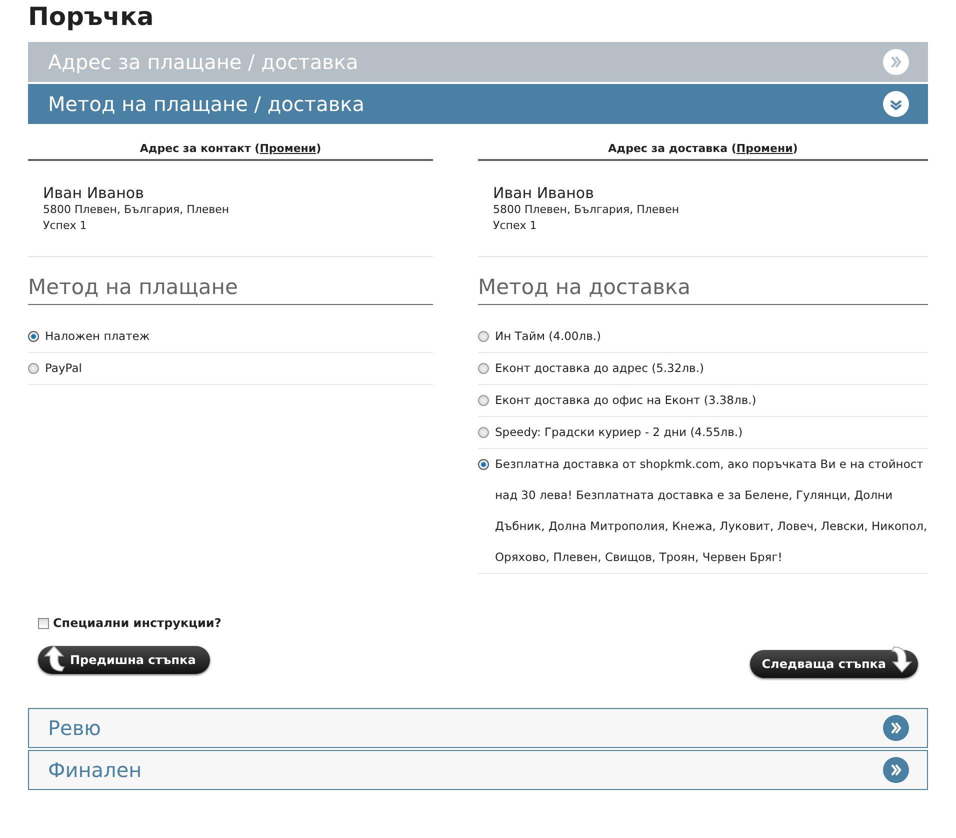 Image resolution: width=956 pixels, height=838 pixels. What do you see at coordinates (95, 770) in the screenshot?
I see `step-title: Финален` at bounding box center [95, 770].